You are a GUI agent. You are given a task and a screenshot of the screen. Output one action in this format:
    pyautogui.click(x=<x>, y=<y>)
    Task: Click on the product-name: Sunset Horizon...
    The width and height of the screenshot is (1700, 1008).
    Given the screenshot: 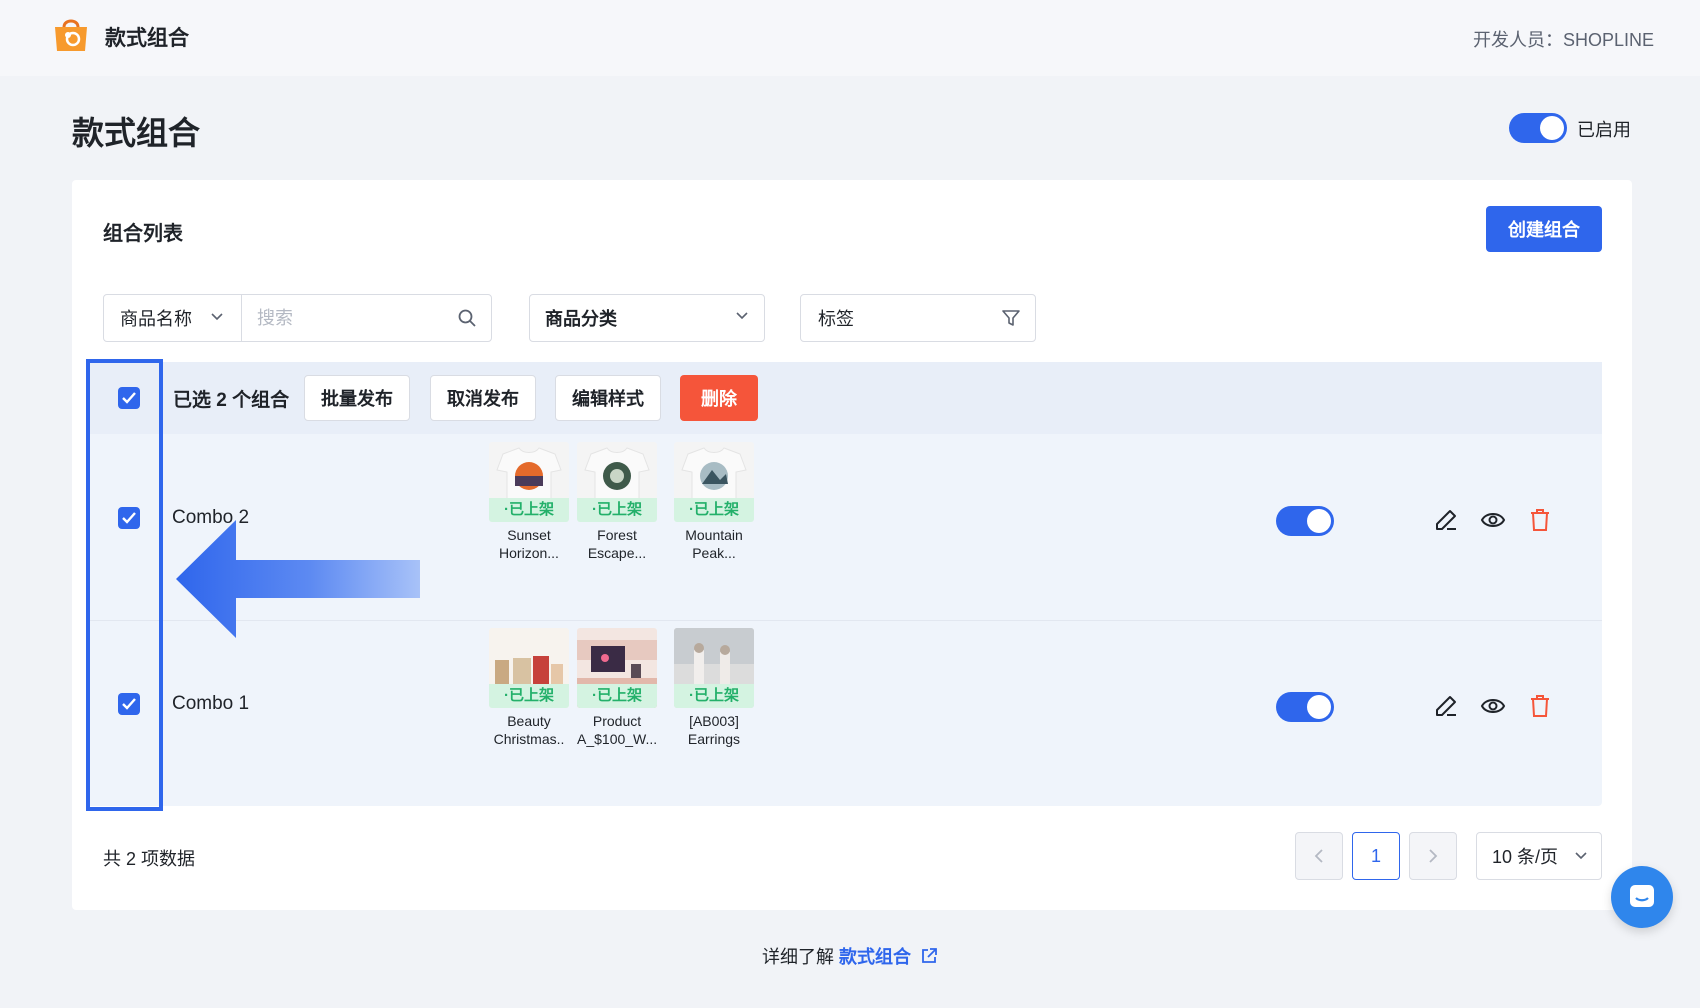 What is the action you would take?
    pyautogui.click(x=529, y=544)
    